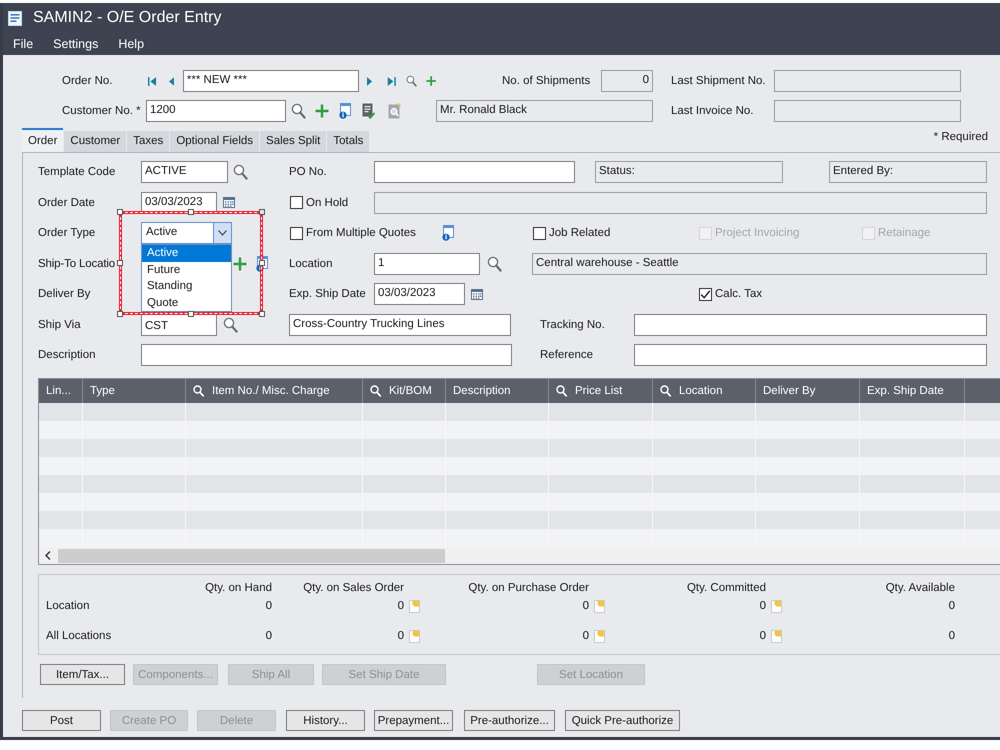 This screenshot has height=750, width=1000. Describe the element at coordinates (759, 263) in the screenshot. I see `location-description-field: Central warehouse - Seattle` at that location.